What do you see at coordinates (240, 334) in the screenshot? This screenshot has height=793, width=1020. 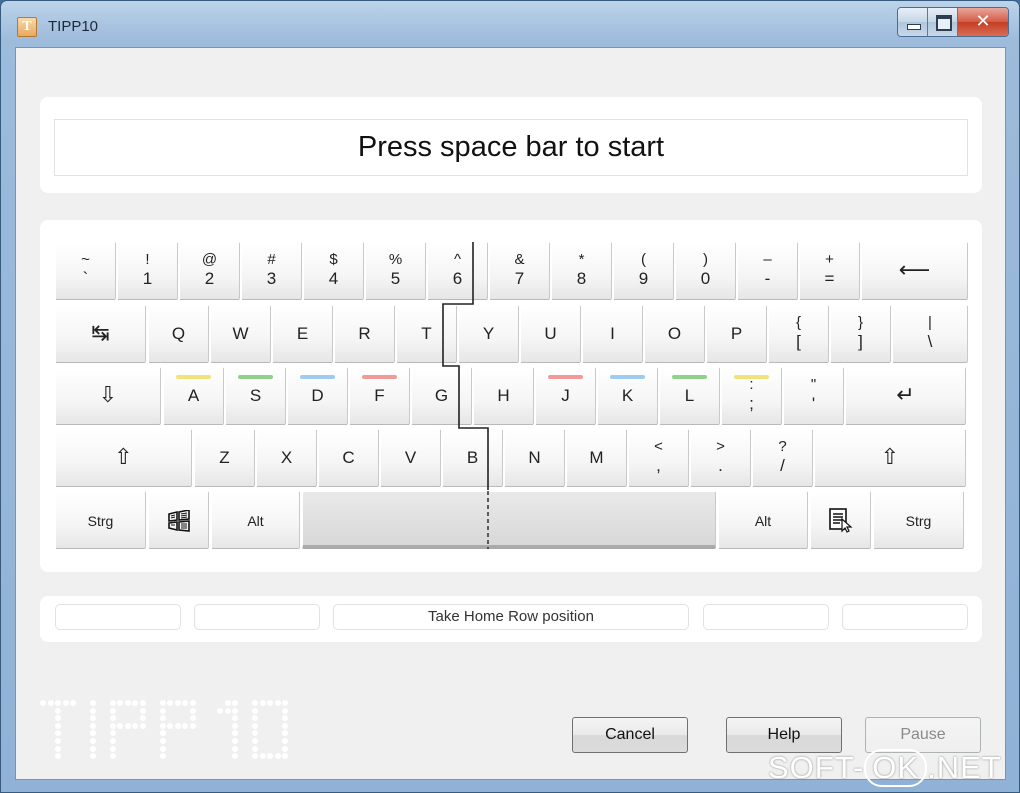 I see `key-w: W` at bounding box center [240, 334].